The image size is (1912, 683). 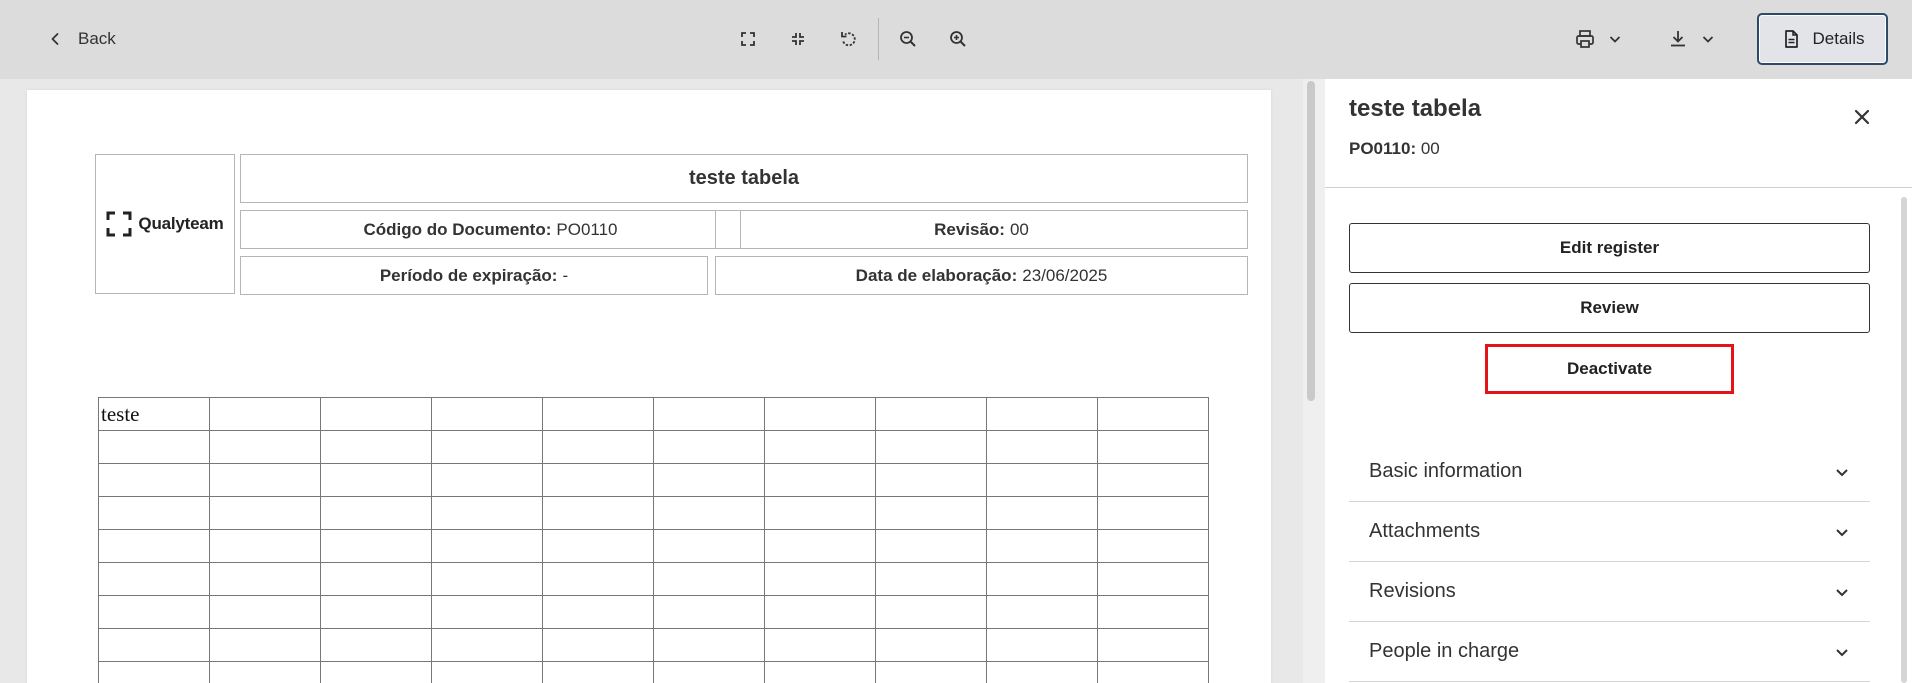 What do you see at coordinates (119, 224) in the screenshot?
I see `qualyteam-logo-icon` at bounding box center [119, 224].